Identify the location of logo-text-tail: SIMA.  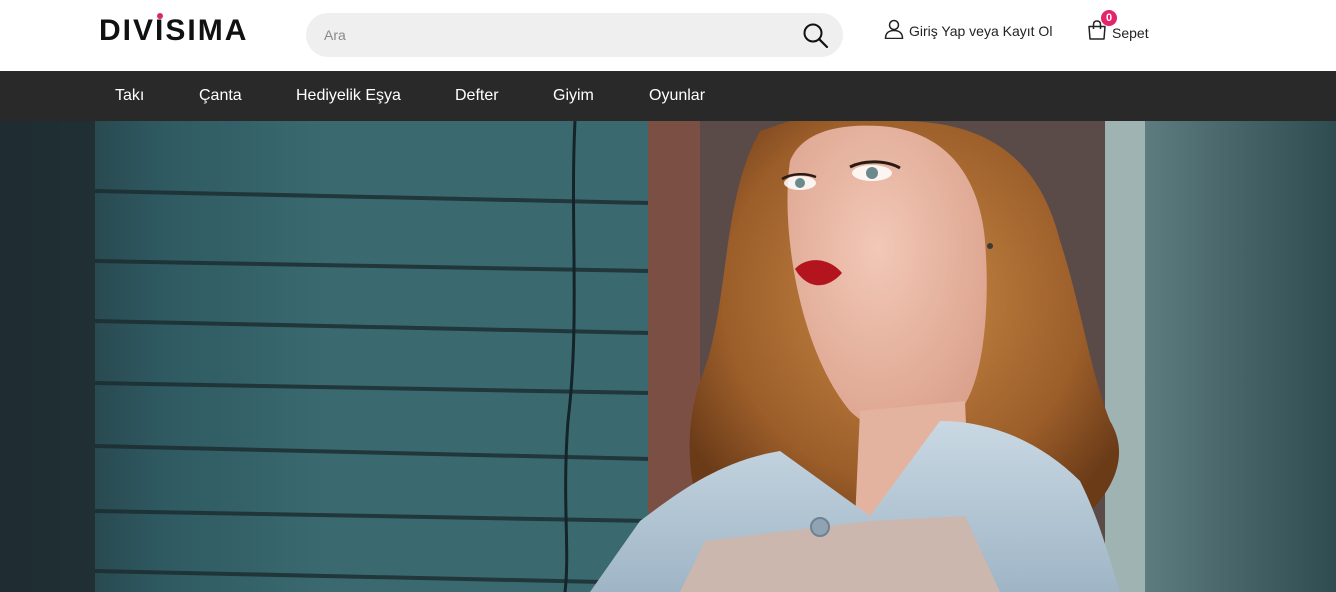
(207, 30).